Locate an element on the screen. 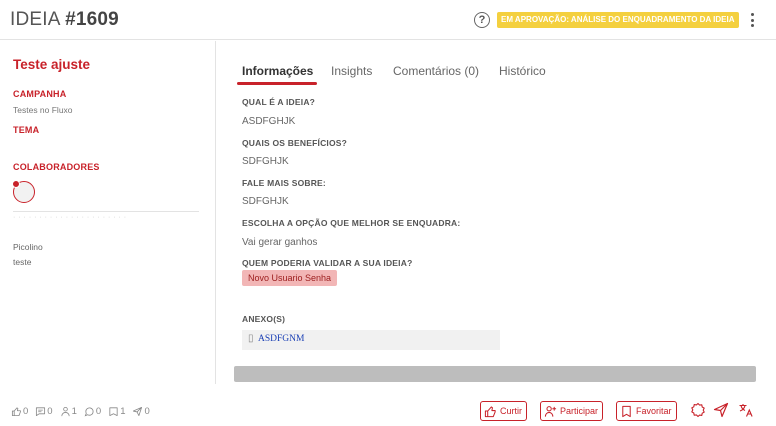 The height and width of the screenshot is (426, 776). favorites-stat: 1 is located at coordinates (116, 411).